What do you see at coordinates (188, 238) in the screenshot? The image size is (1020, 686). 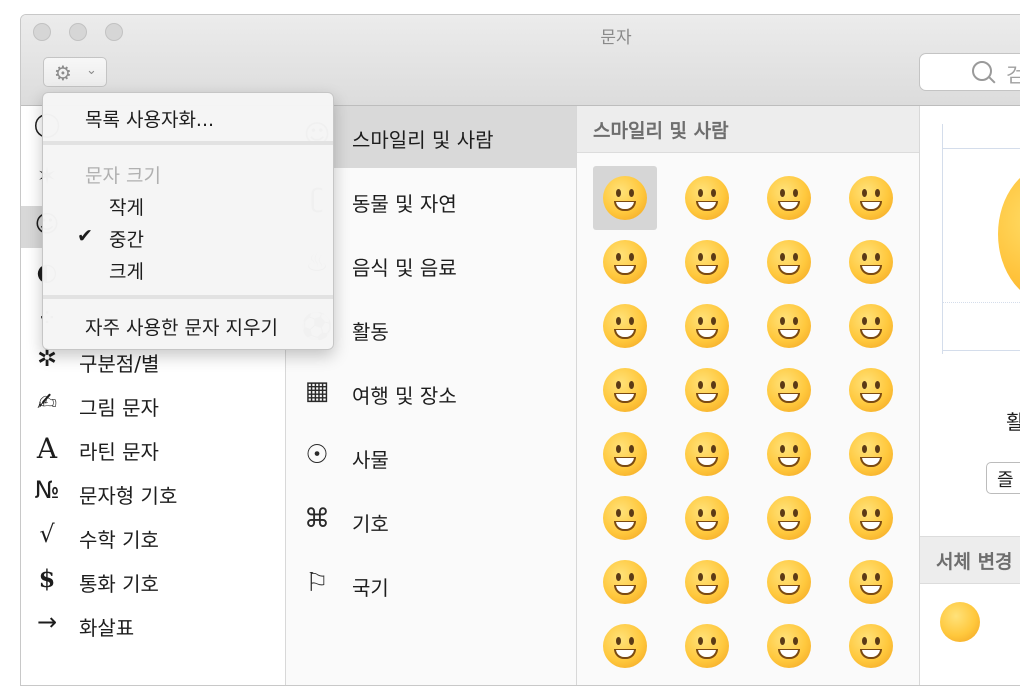 I see `menu-size-medium: ✔ 중간` at bounding box center [188, 238].